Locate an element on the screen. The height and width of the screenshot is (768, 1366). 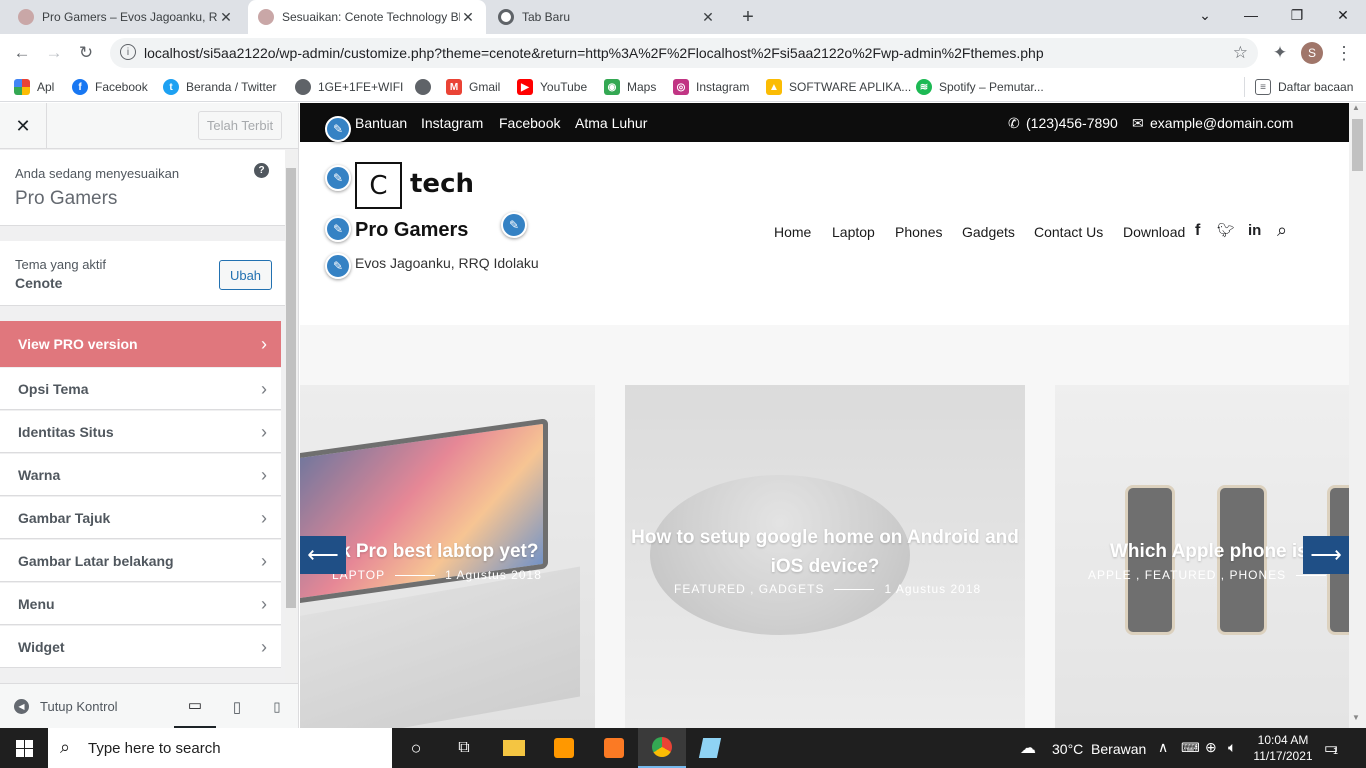
weather-text: 30°C Berawan is located at coordinates (1099, 749).